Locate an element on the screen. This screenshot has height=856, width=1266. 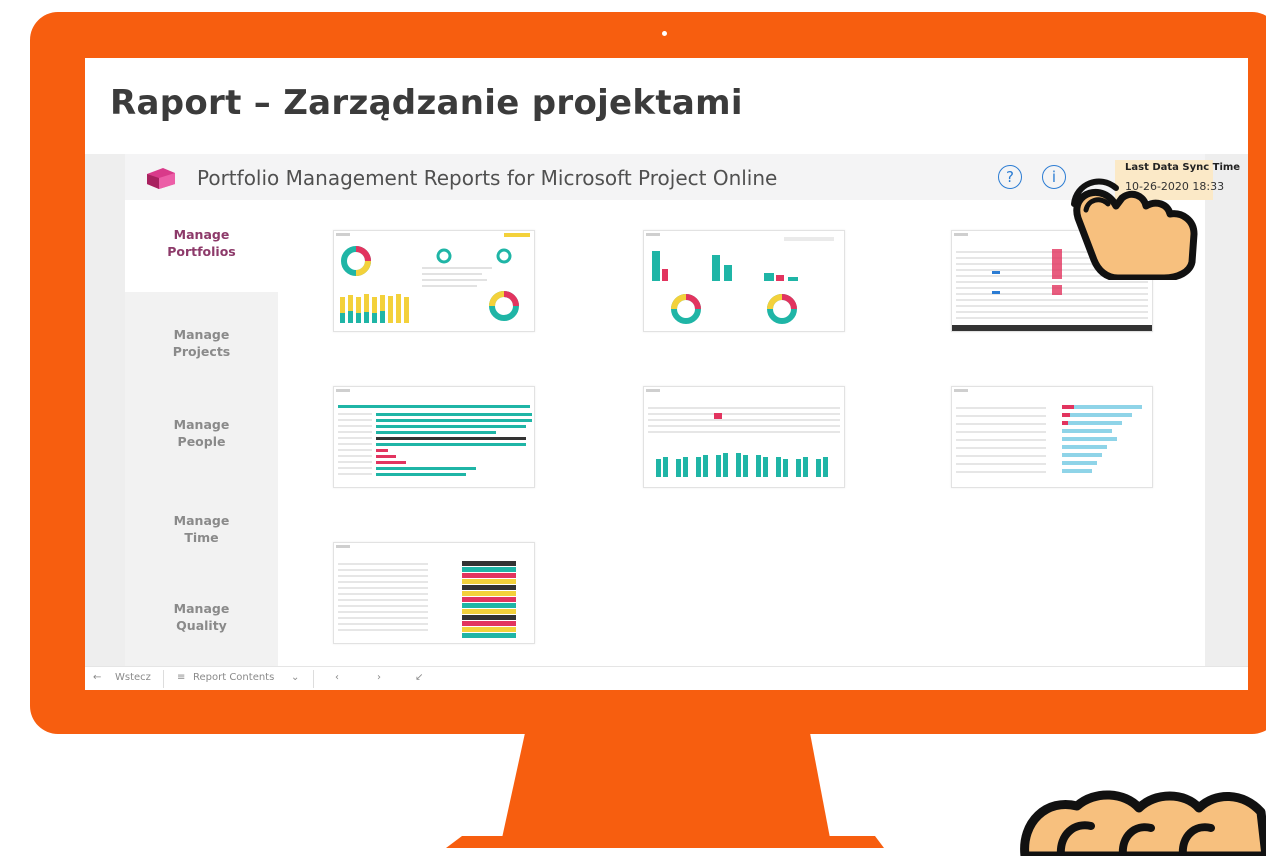
report-thumbnail-work-timephased is located at coordinates (744, 437).